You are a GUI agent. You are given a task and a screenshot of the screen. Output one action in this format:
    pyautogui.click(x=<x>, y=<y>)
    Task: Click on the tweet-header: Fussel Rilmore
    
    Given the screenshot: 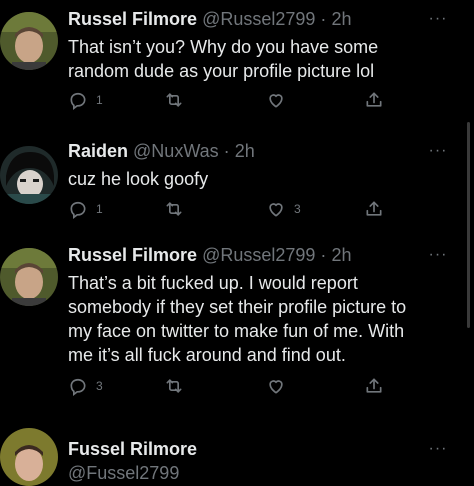 What is the action you would take?
    pyautogui.click(x=132, y=449)
    